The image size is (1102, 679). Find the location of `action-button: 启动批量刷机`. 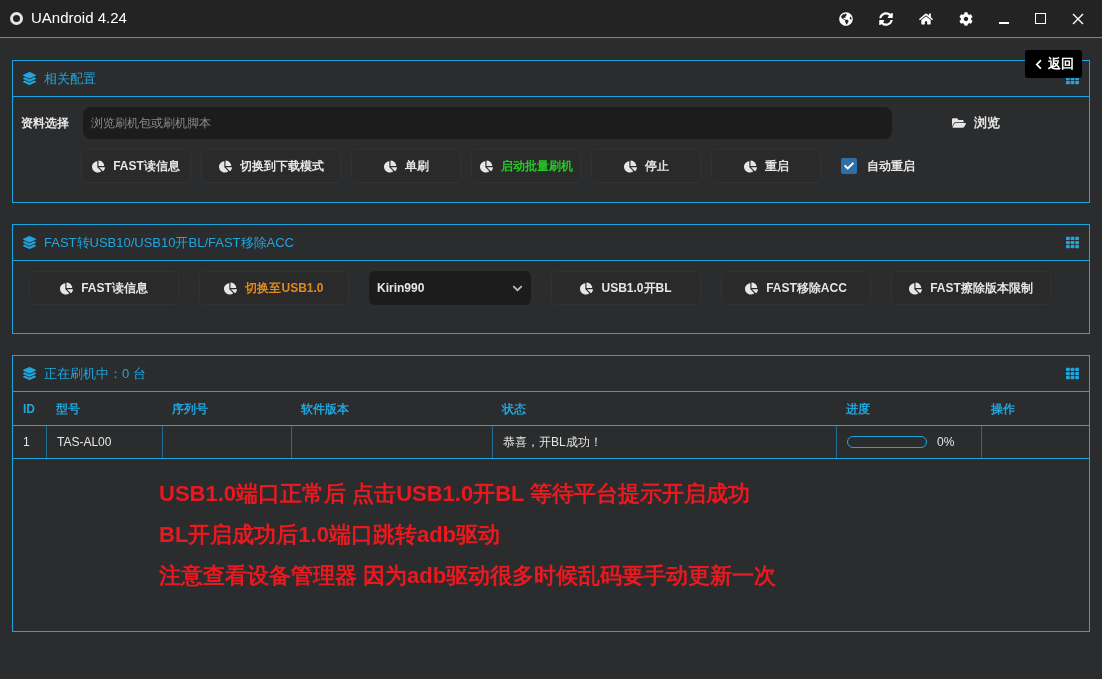

action-button: 启动批量刷机 is located at coordinates (526, 166).